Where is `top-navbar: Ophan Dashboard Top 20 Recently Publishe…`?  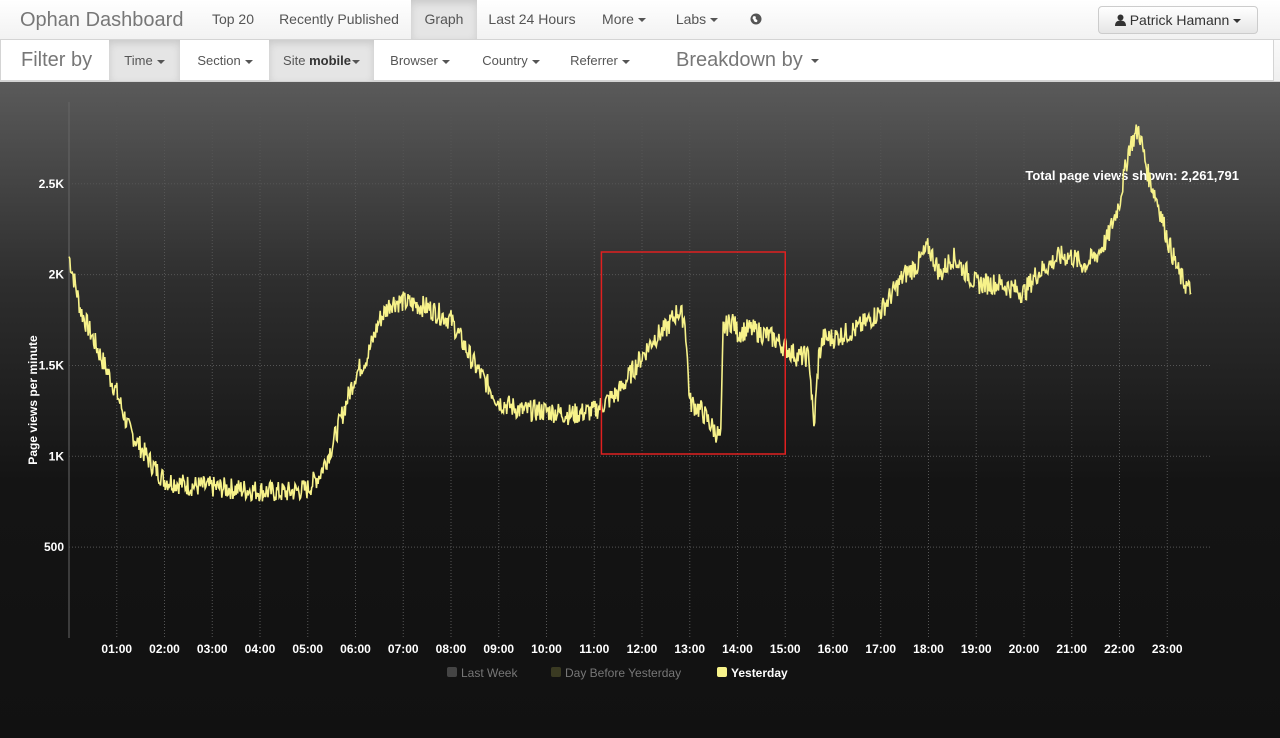
top-navbar: Ophan Dashboard Top 20 Recently Publishe… is located at coordinates (640, 20).